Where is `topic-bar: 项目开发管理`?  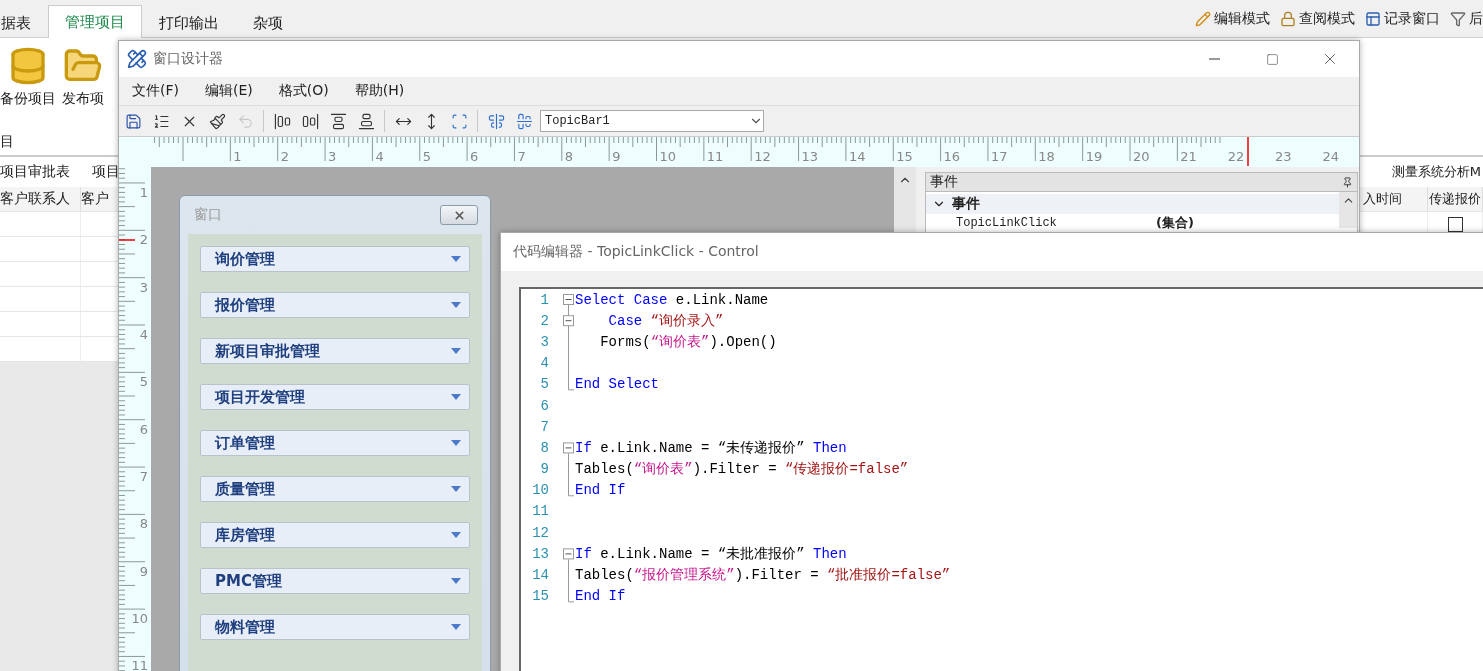 topic-bar: 项目开发管理 is located at coordinates (335, 397).